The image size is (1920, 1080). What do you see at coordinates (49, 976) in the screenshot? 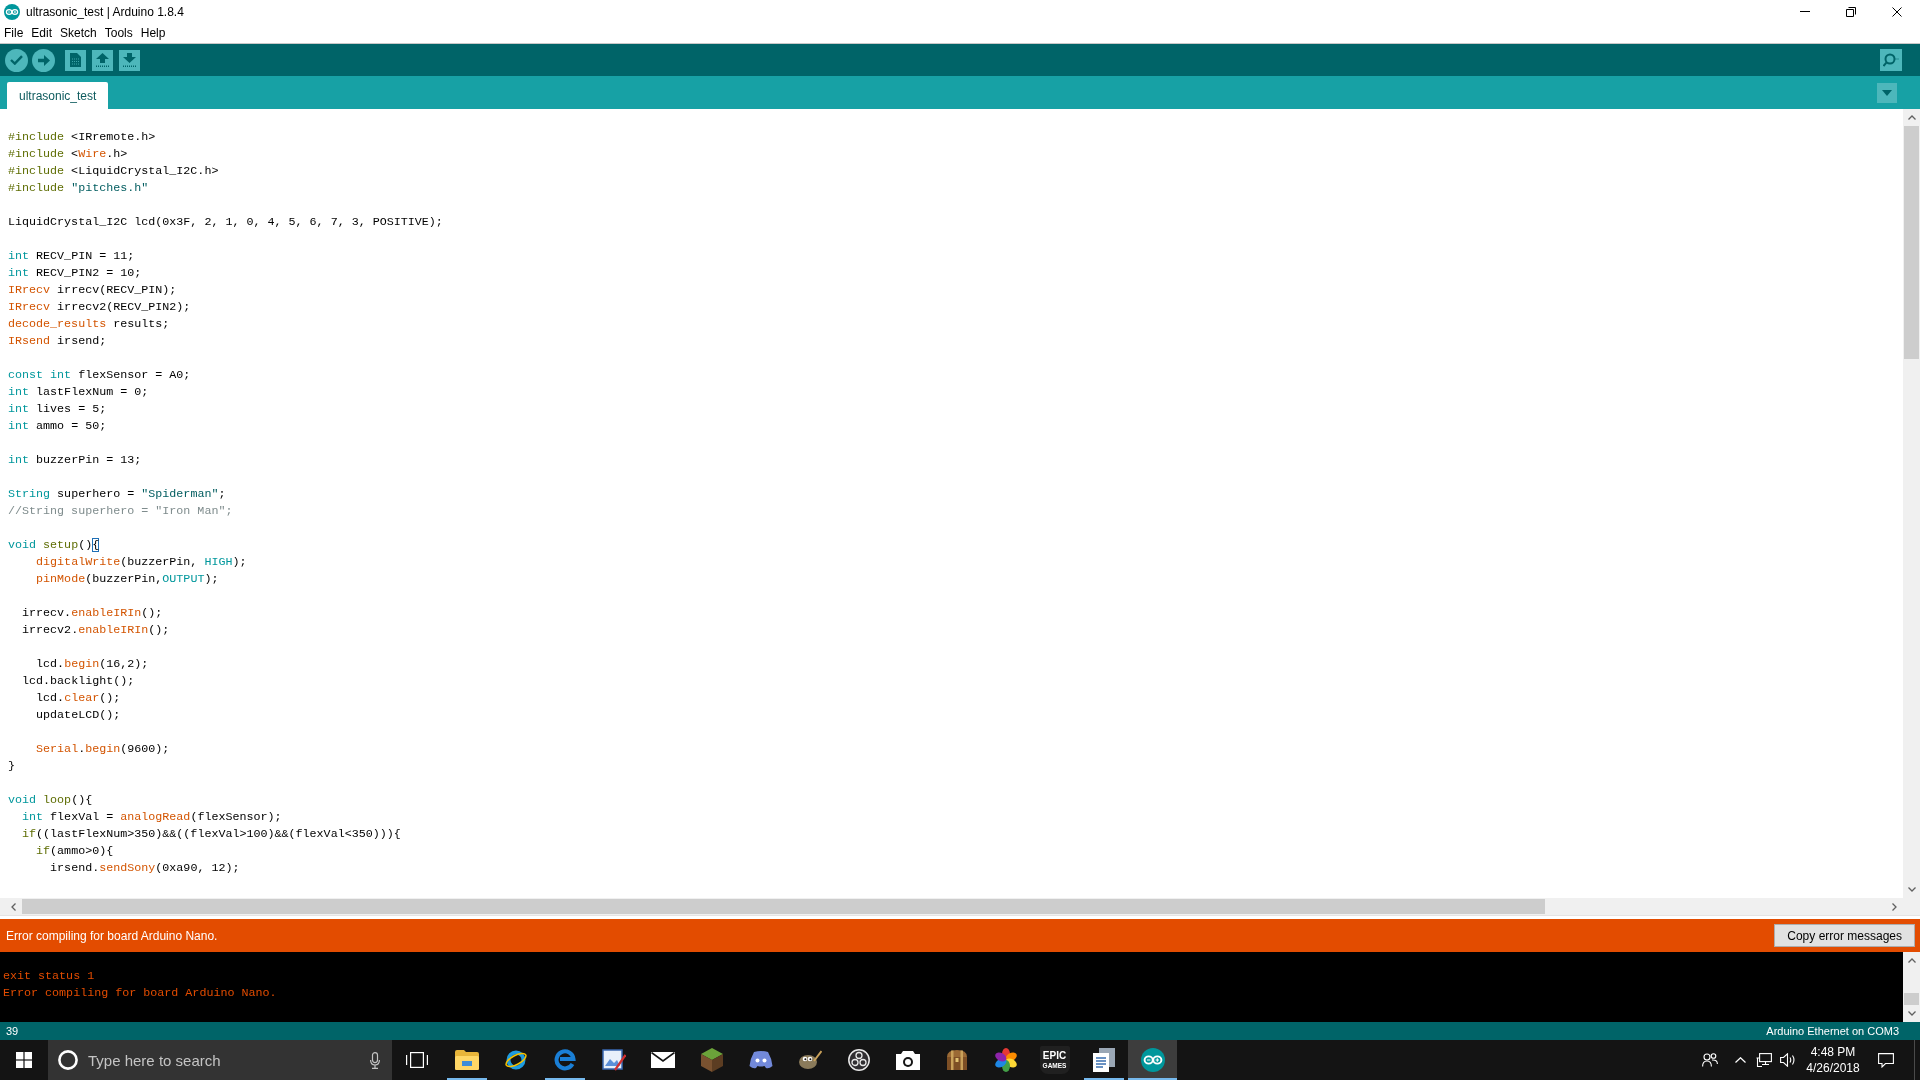
I see `console-line: exit status 1` at bounding box center [49, 976].